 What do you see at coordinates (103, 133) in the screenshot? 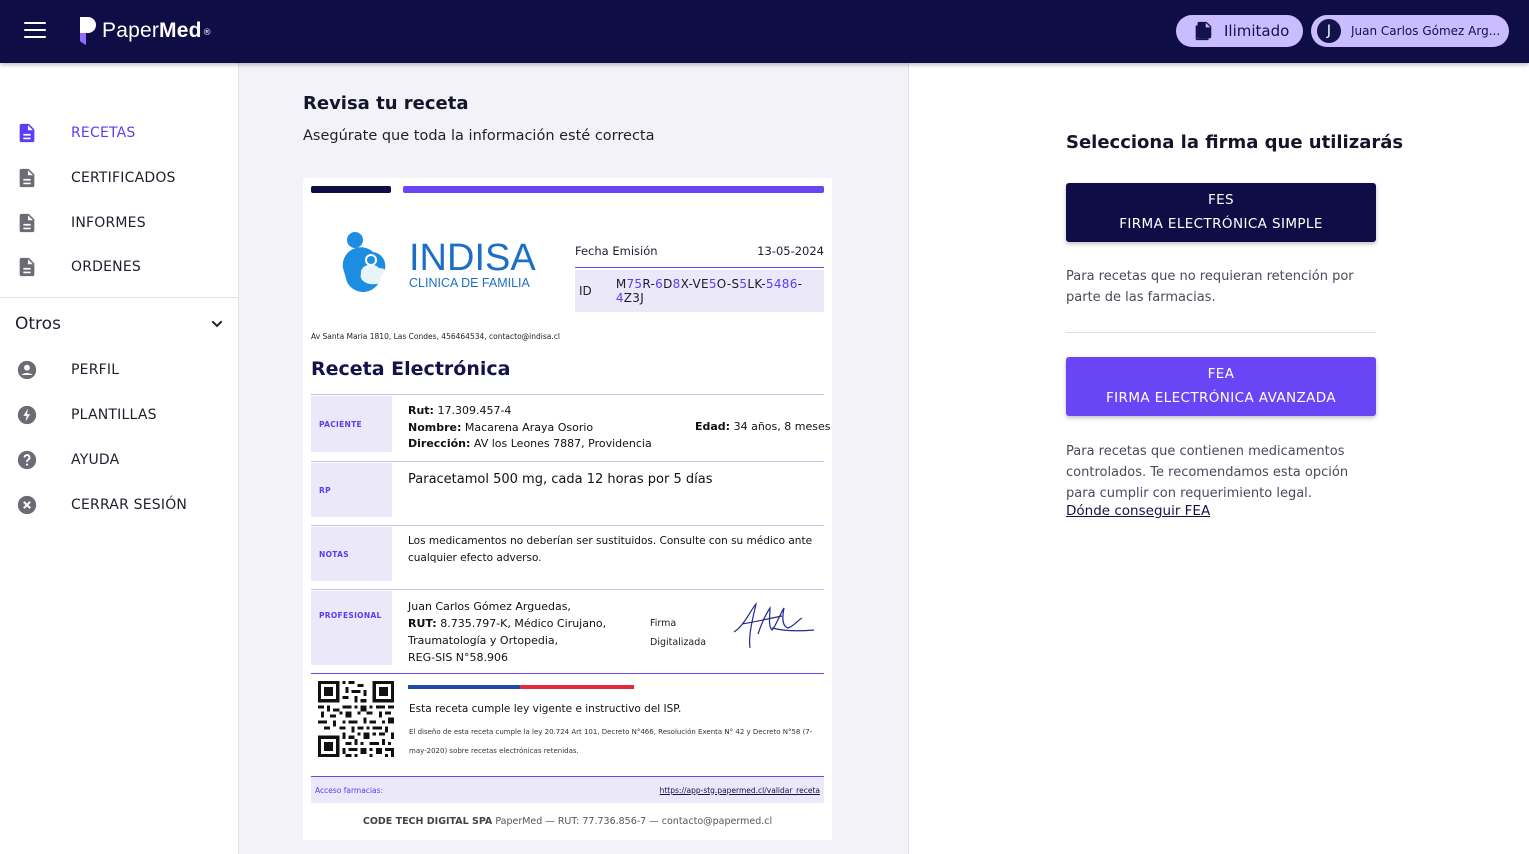
I see `sidebar-item-label: RECETAS` at bounding box center [103, 133].